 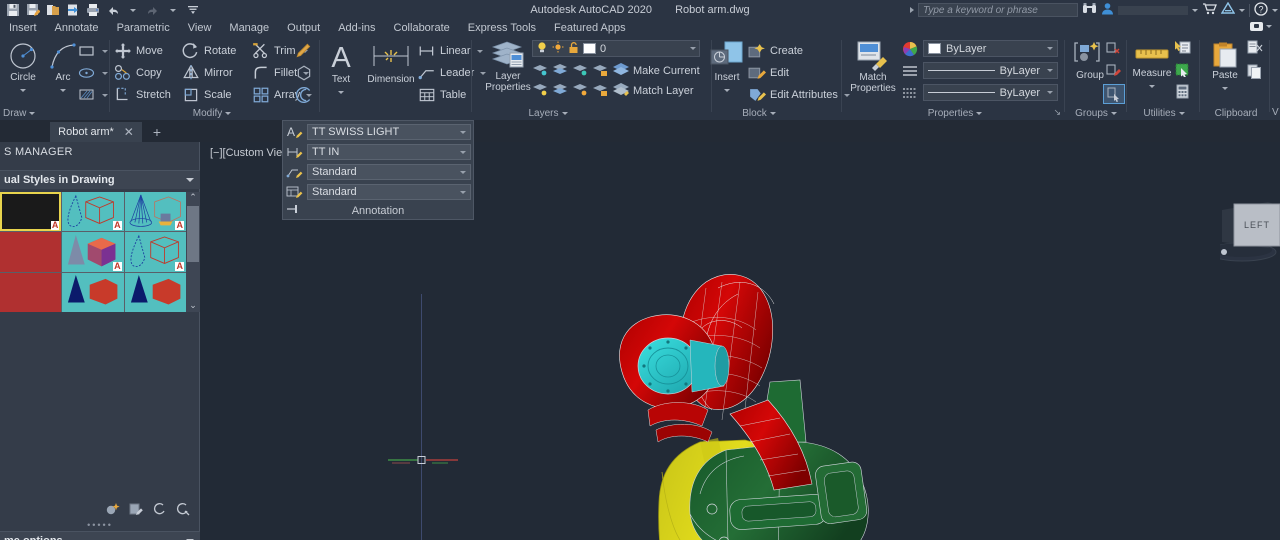 What do you see at coordinates (1114, 94) in the screenshot?
I see `group-selection-toggle` at bounding box center [1114, 94].